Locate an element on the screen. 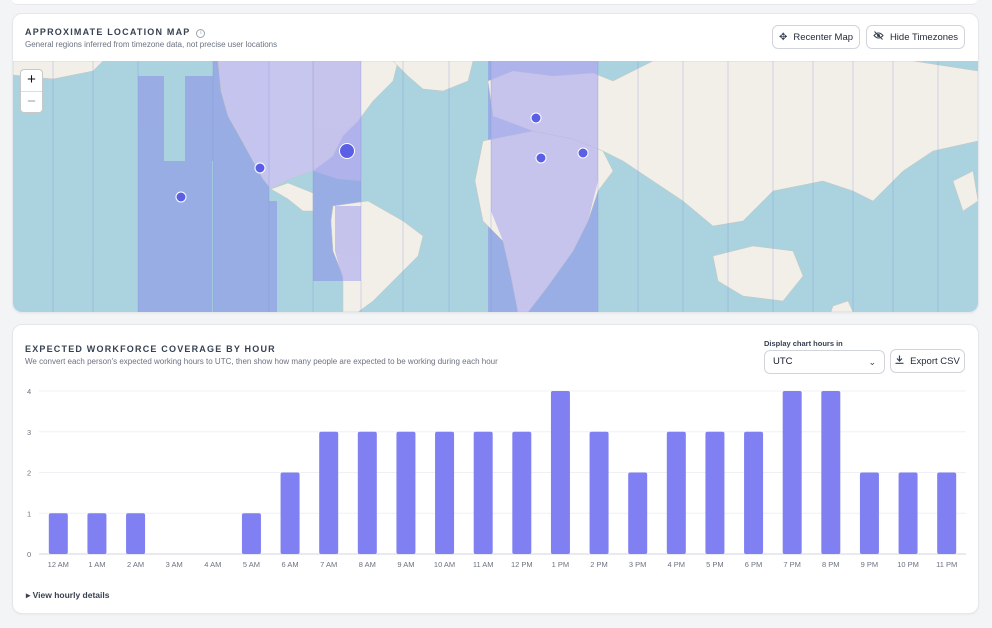  zoom-controls: + − is located at coordinates (31, 91).